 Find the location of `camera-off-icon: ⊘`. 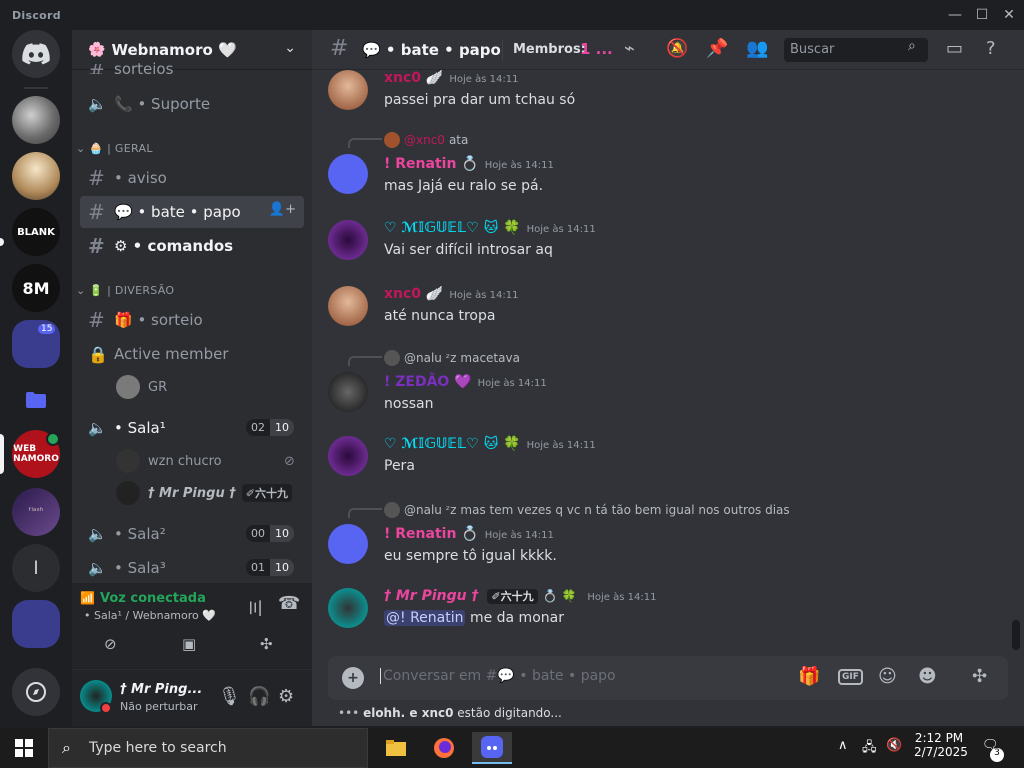

camera-off-icon: ⊘ is located at coordinates (110, 644).